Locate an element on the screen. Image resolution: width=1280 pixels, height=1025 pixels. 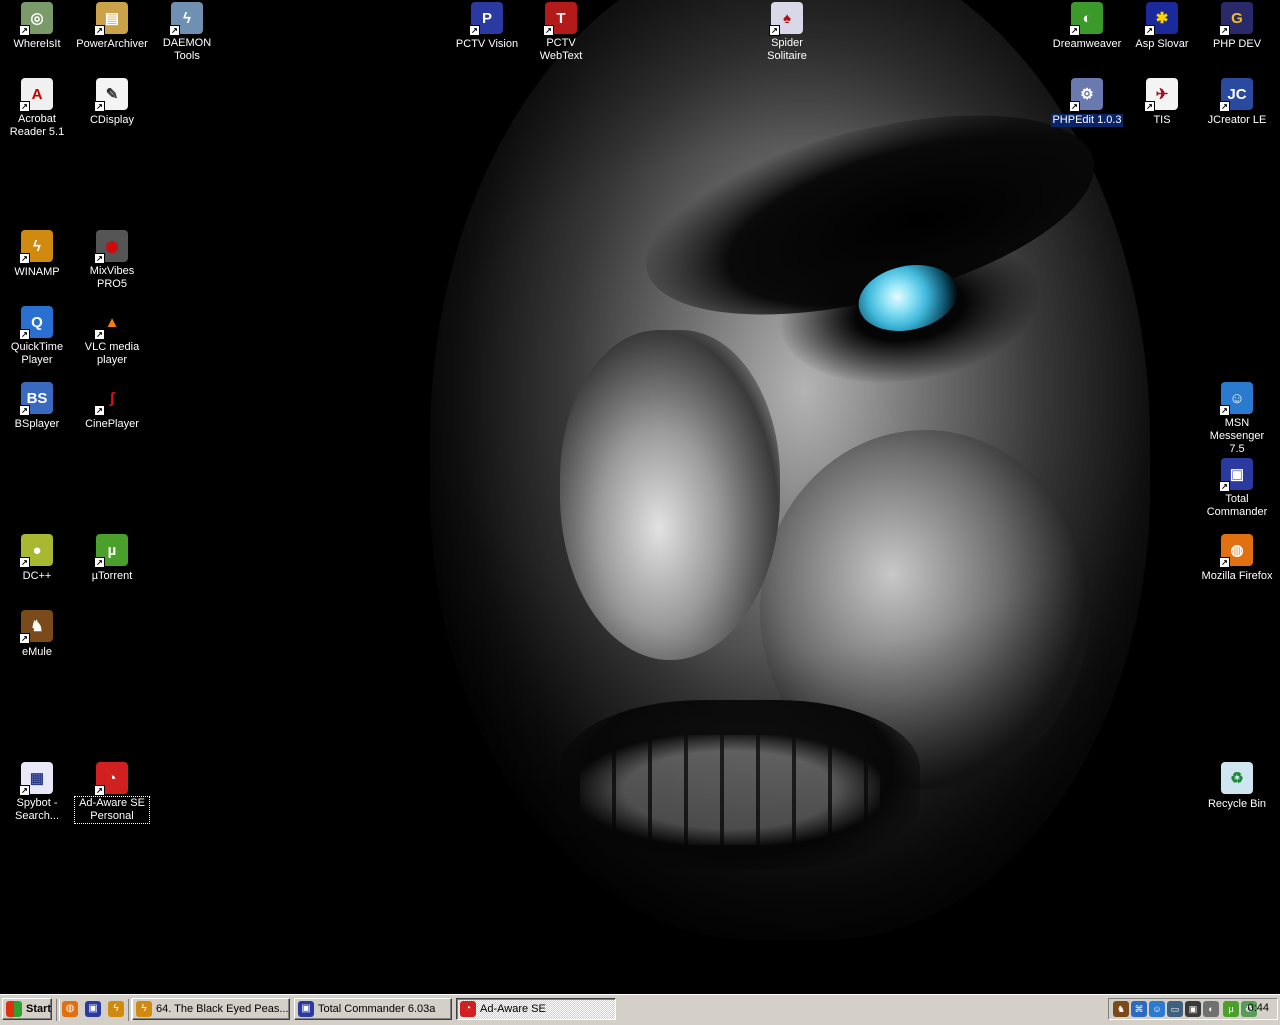
quick-launch-firefox-icon: ◍ is located at coordinates (70, 1009).